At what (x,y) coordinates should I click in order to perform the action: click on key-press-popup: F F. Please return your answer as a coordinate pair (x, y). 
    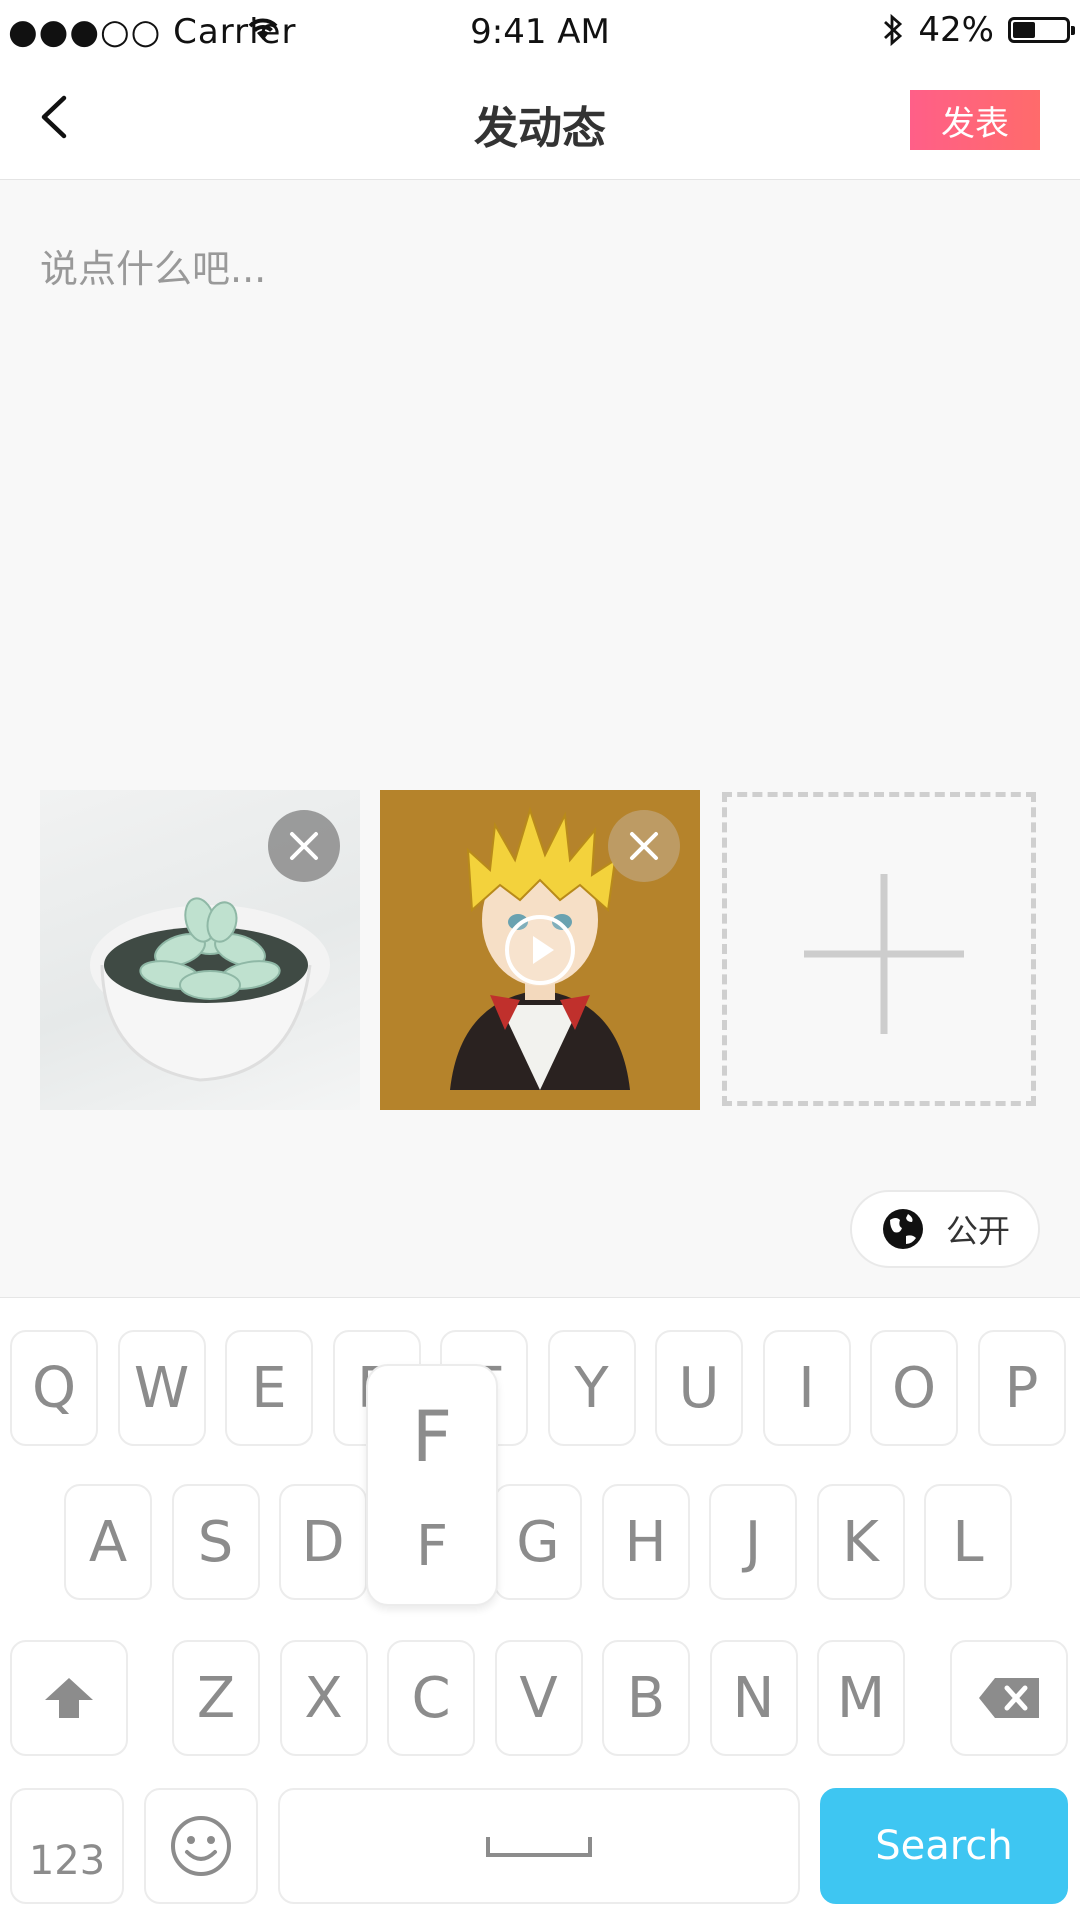
    Looking at the image, I should click on (432, 1485).